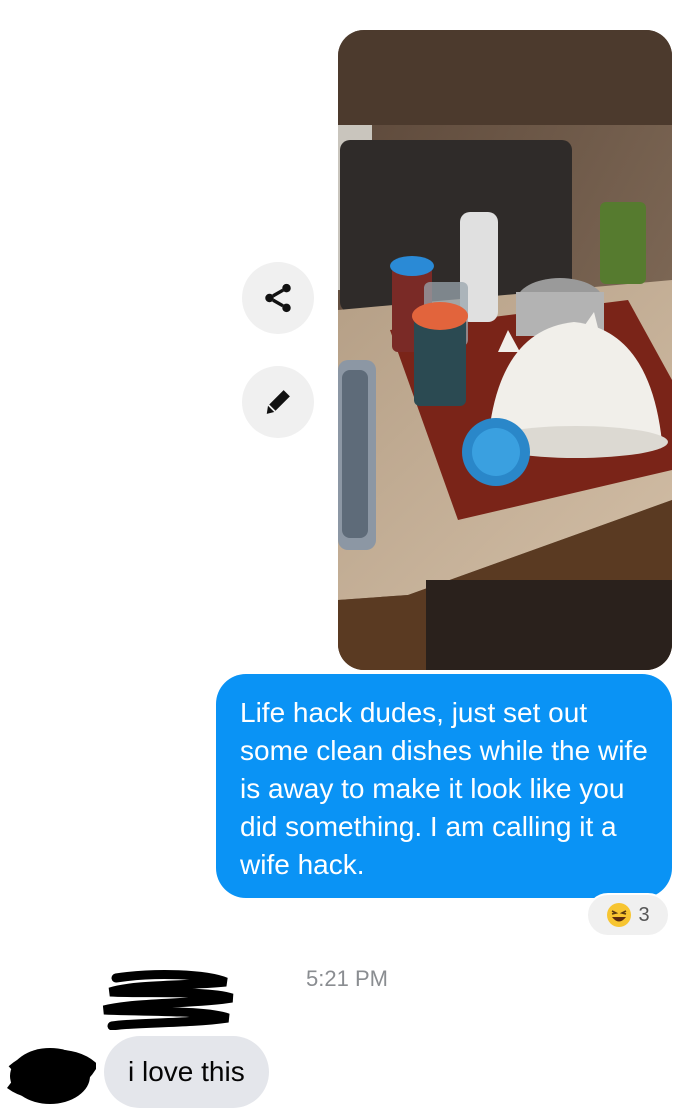 The width and height of the screenshot is (694, 1112). I want to click on share-button, so click(278, 298).